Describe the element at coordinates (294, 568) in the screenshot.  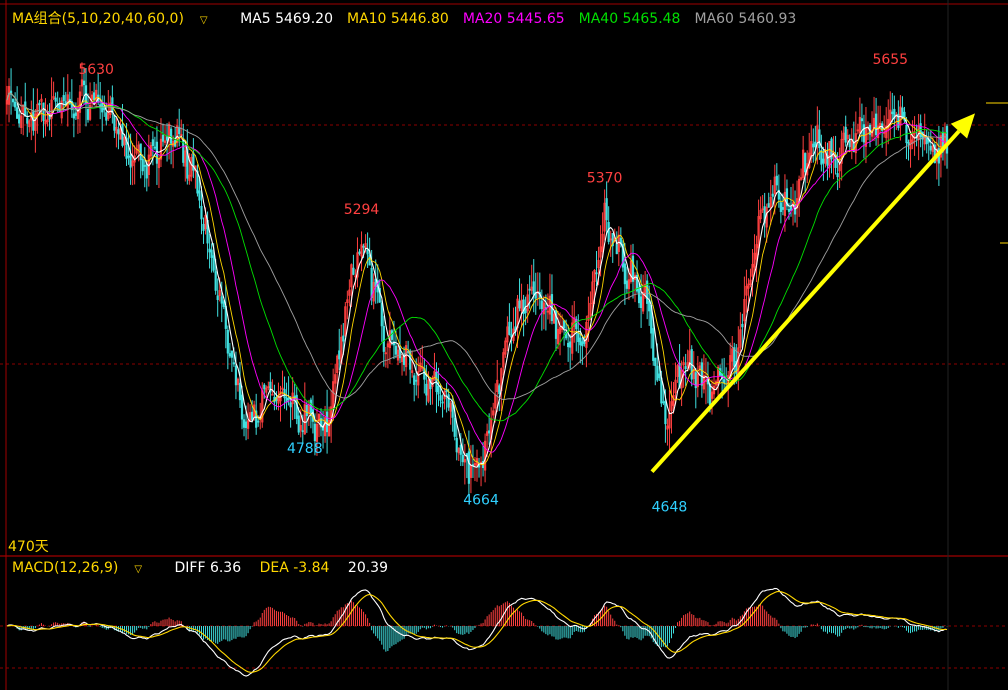
I see `macd-dea: DEA -3.84` at that location.